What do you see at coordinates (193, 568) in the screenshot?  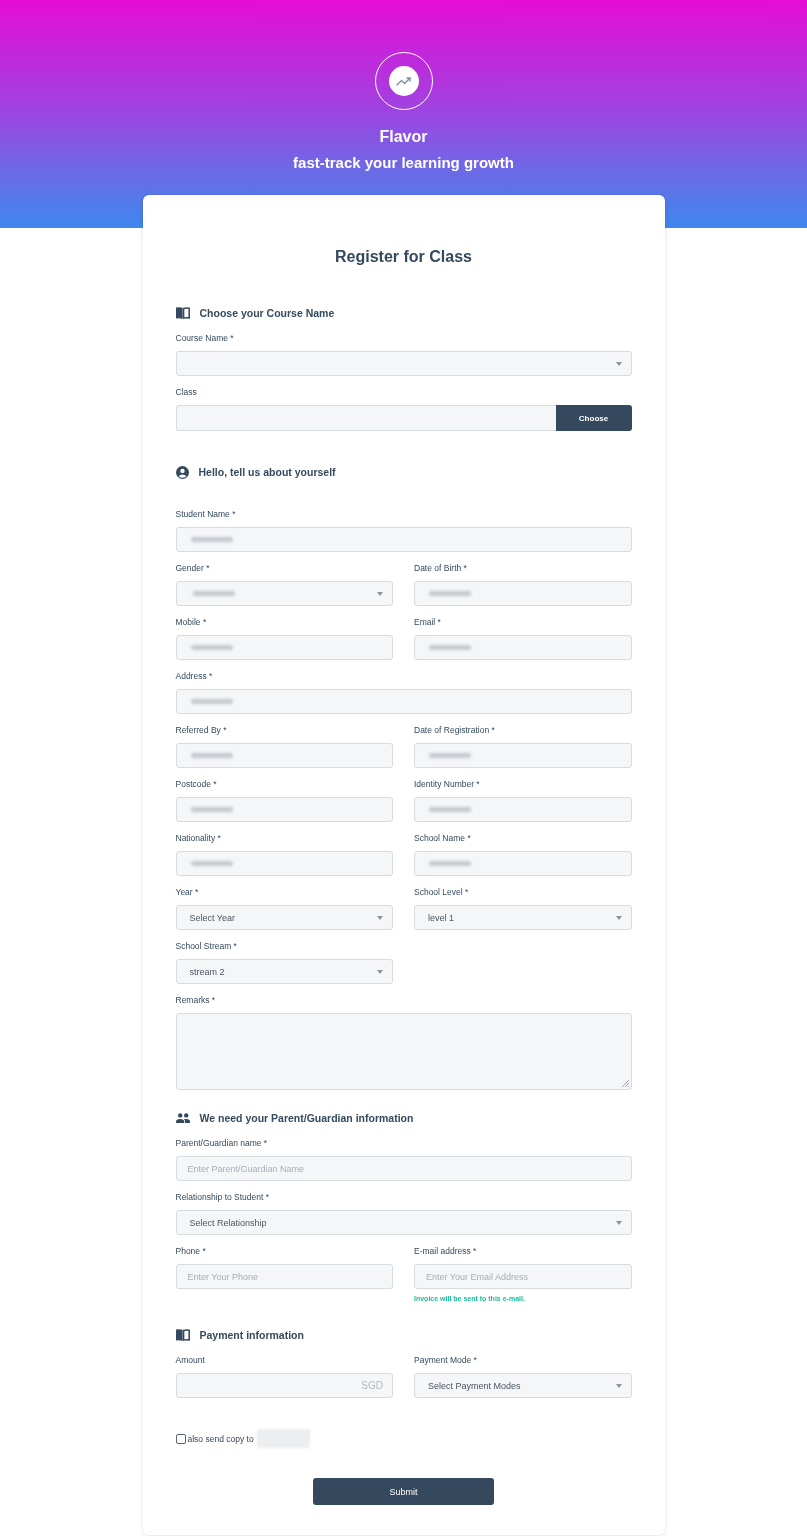 I see `field-label: Gender *` at bounding box center [193, 568].